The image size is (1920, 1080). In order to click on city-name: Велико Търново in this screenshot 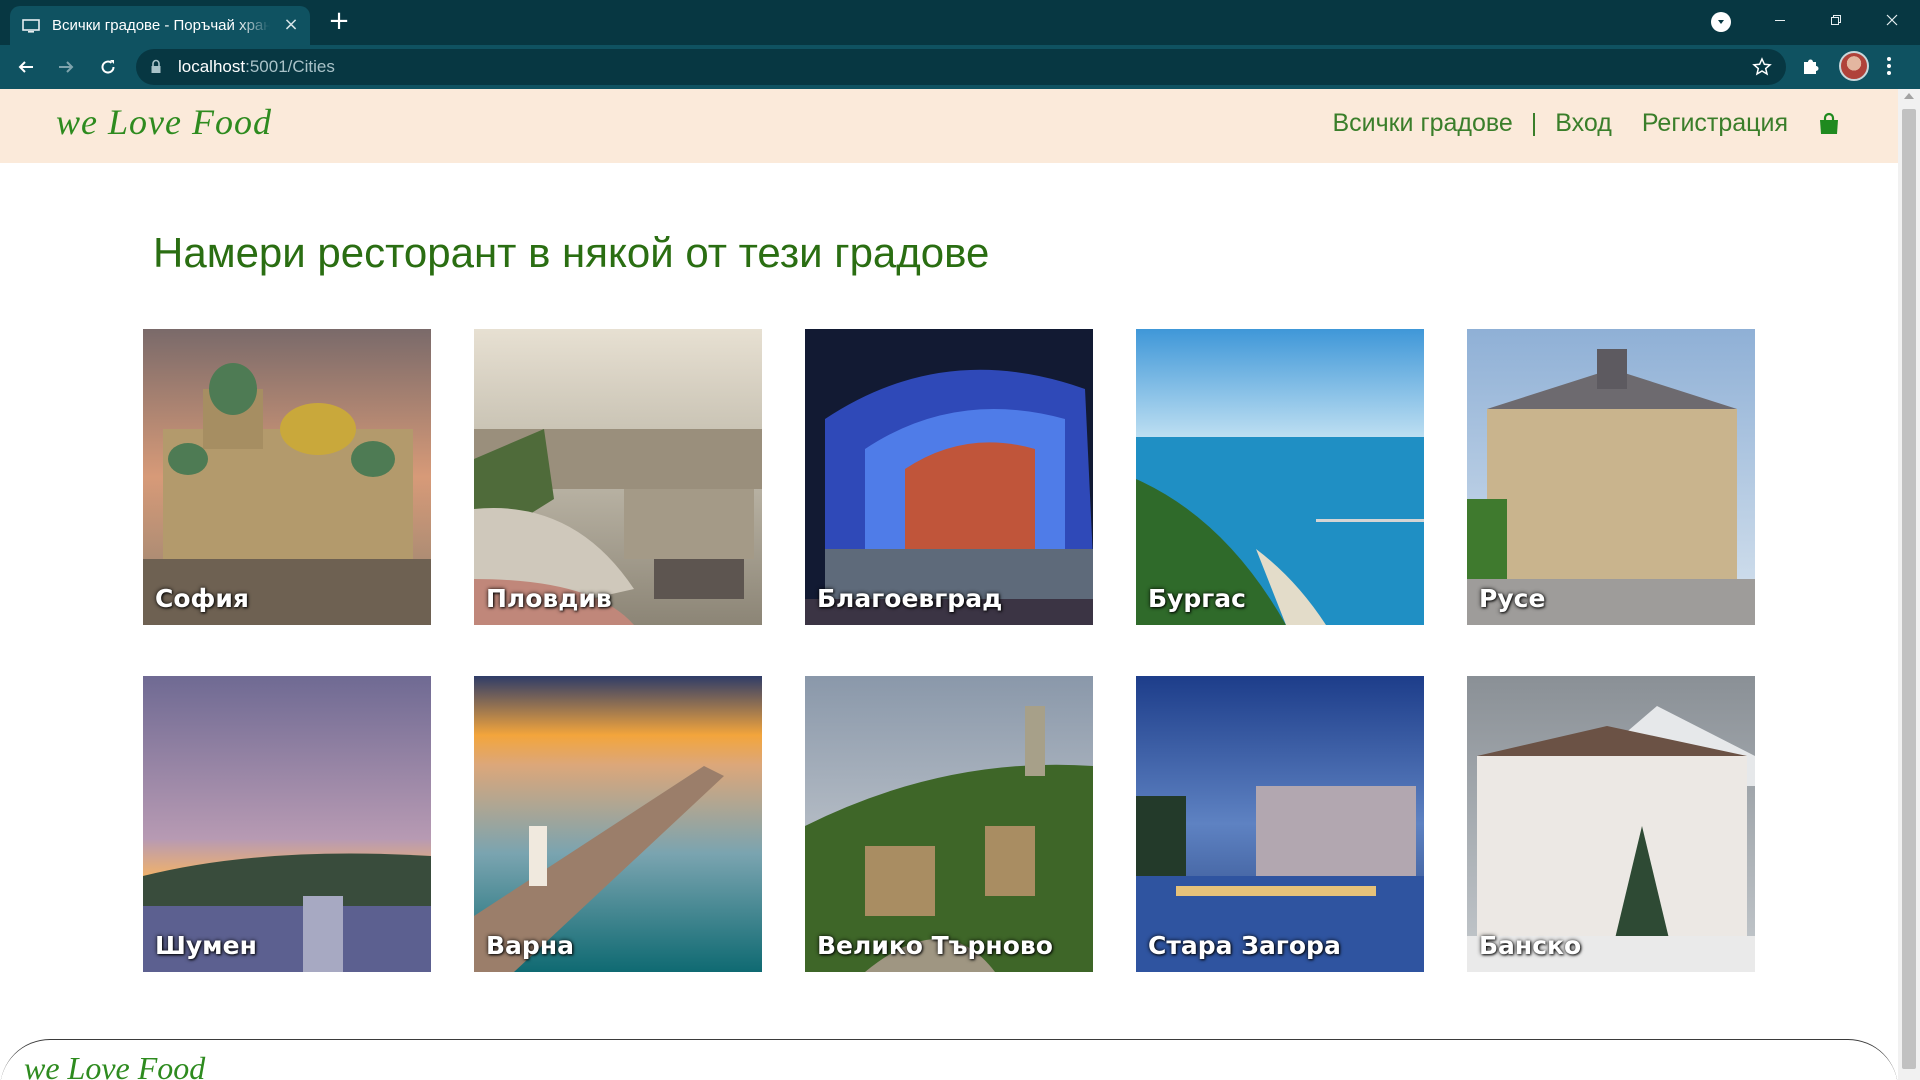, I will do `click(935, 945)`.